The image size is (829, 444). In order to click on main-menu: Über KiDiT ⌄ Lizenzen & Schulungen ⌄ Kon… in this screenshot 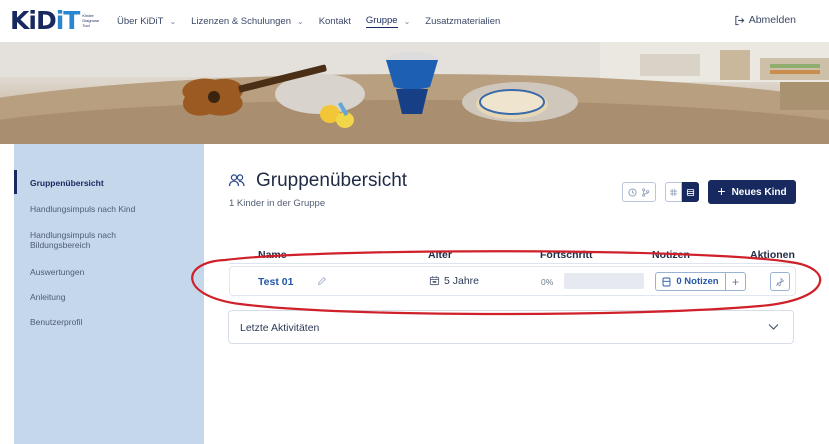, I will do `click(316, 21)`.